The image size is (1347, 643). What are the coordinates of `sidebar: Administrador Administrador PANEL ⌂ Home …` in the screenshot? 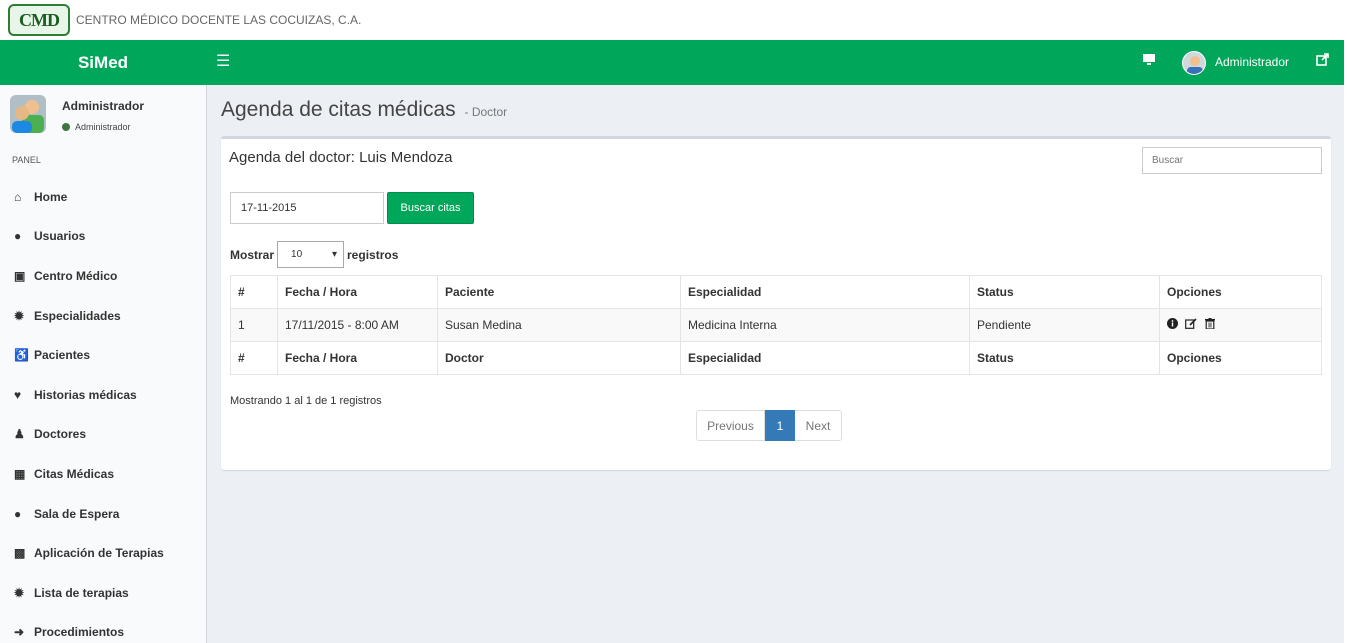 It's located at (103, 364).